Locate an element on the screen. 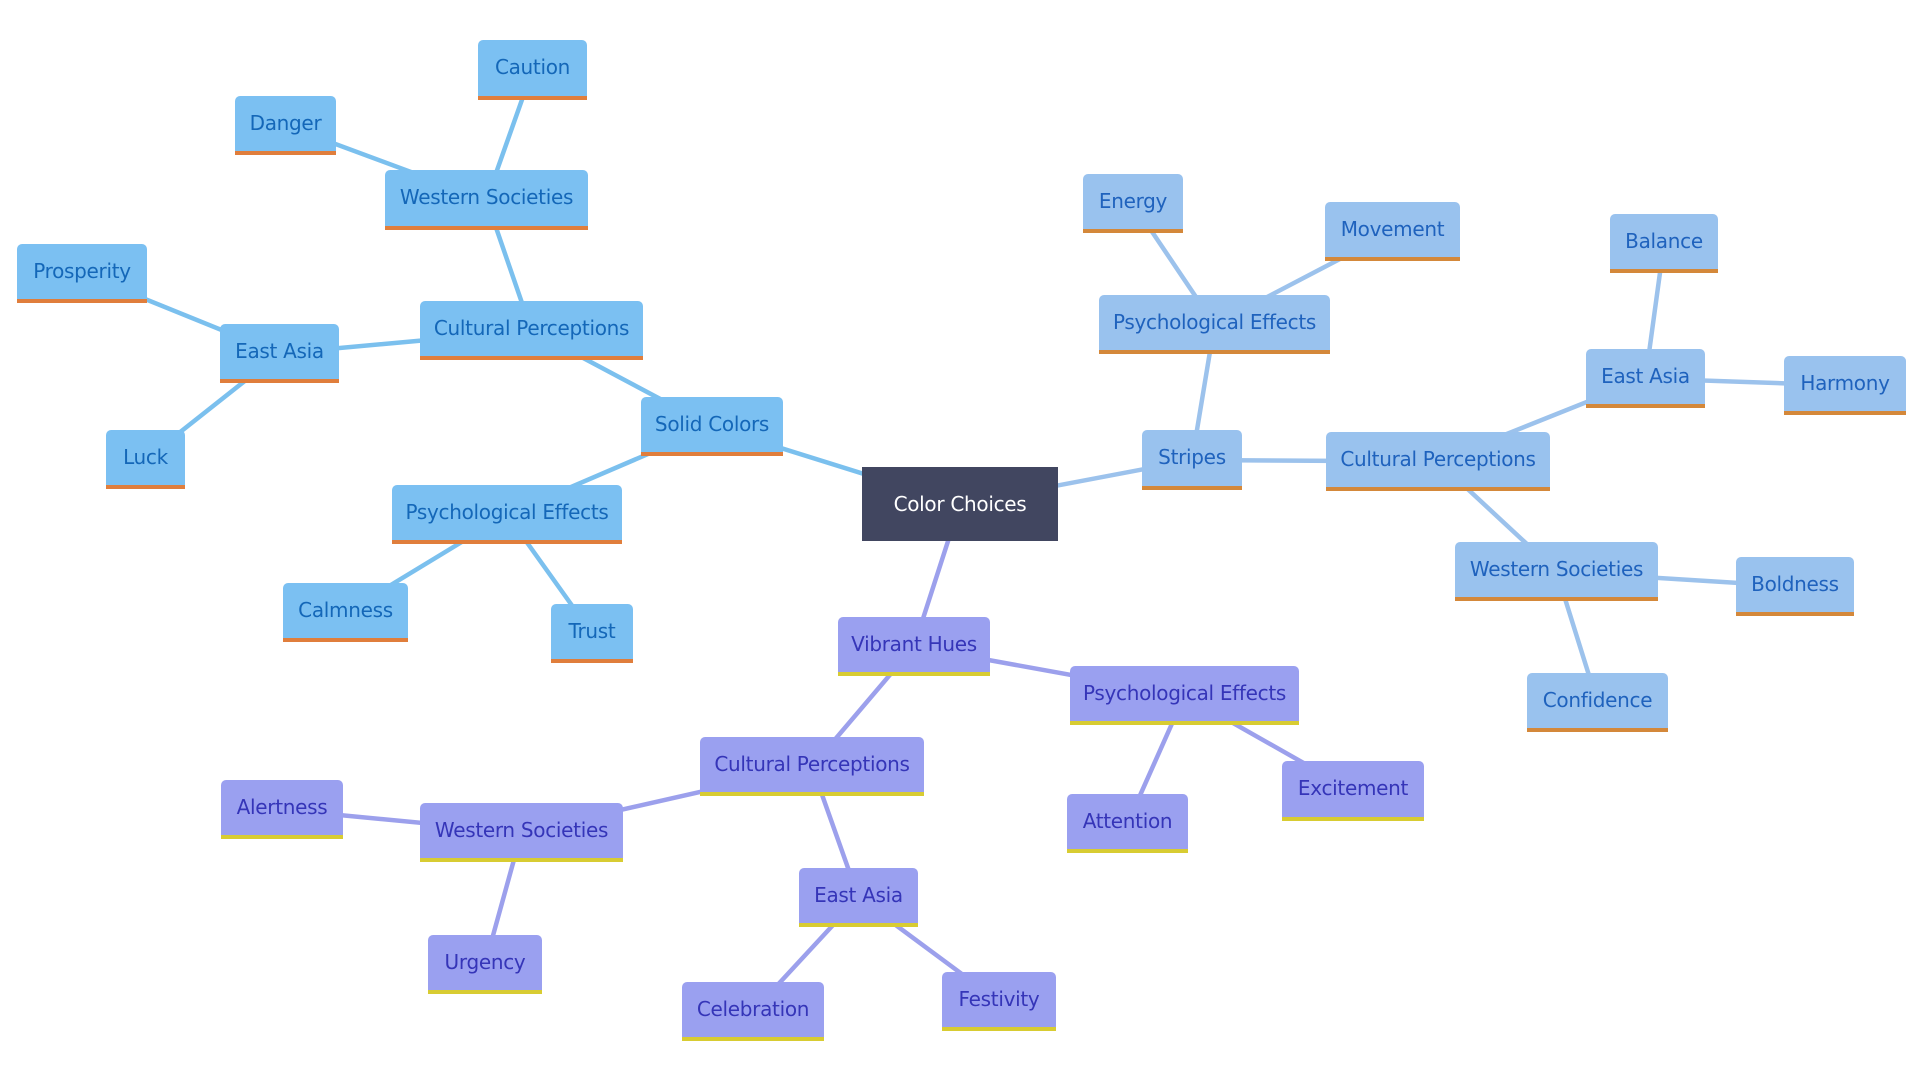 The image size is (1920, 1080). node-vibrant-festivity: Festivity is located at coordinates (999, 1001).